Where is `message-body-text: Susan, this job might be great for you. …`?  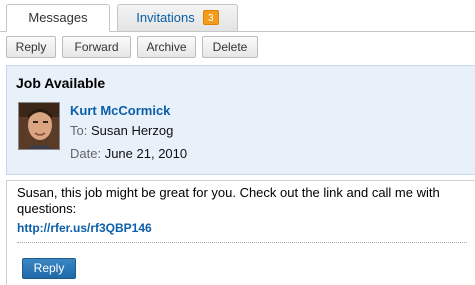 message-body-text: Susan, this job might be great for you. … is located at coordinates (228, 200).